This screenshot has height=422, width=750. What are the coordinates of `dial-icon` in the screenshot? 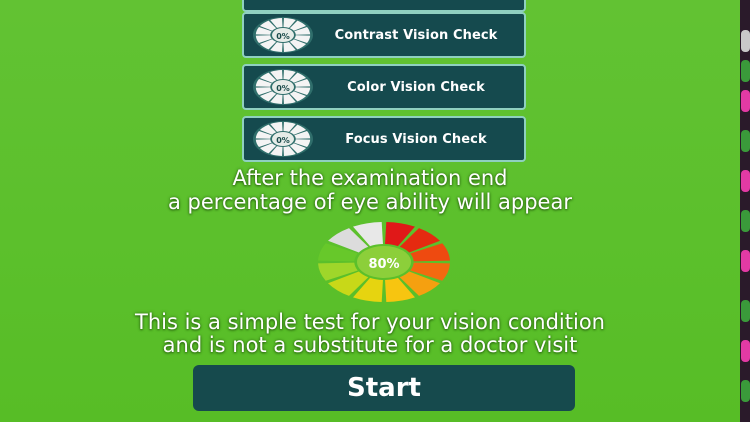 It's located at (283, 4).